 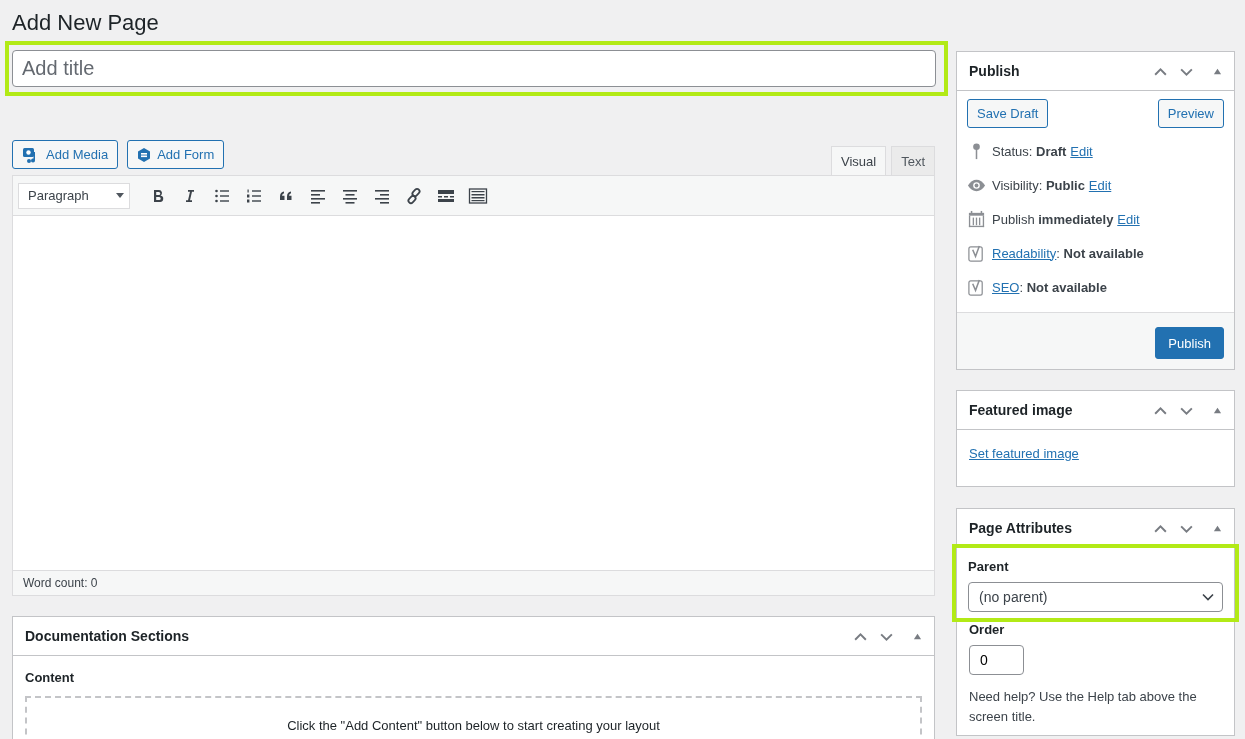 What do you see at coordinates (414, 195) in the screenshot?
I see `link-icon` at bounding box center [414, 195].